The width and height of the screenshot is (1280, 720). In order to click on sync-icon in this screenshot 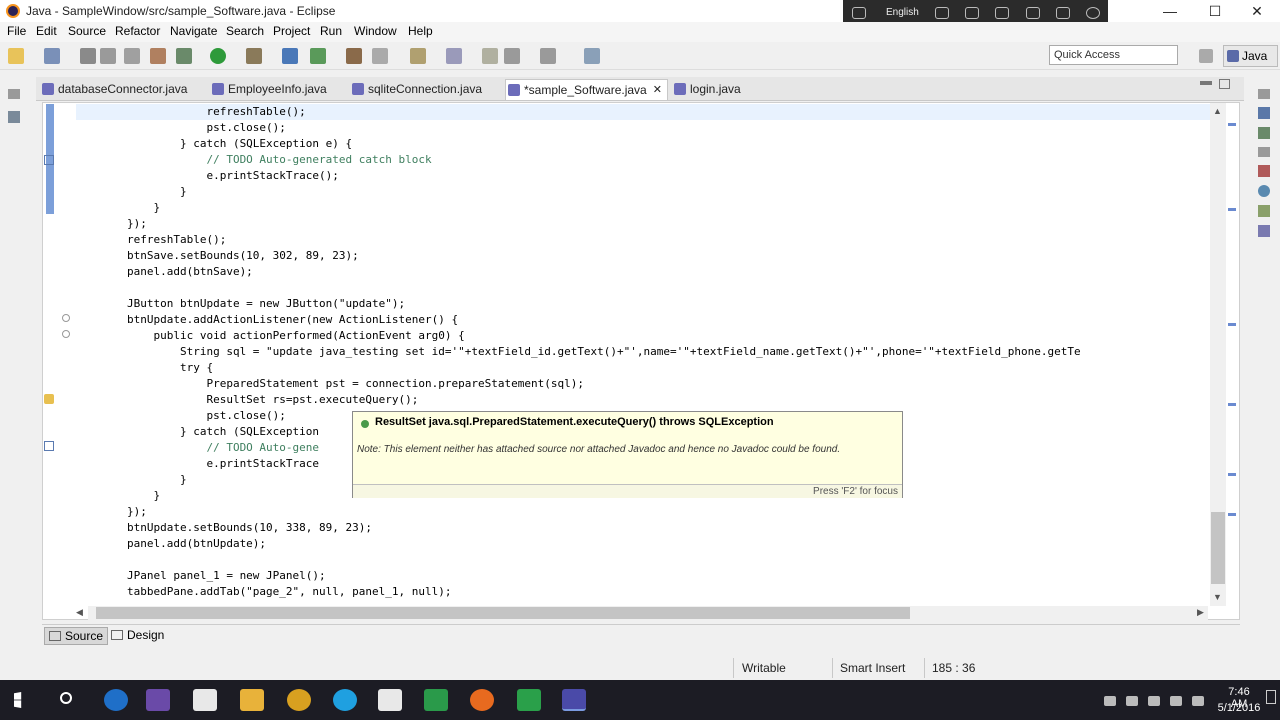, I will do `click(1033, 13)`.